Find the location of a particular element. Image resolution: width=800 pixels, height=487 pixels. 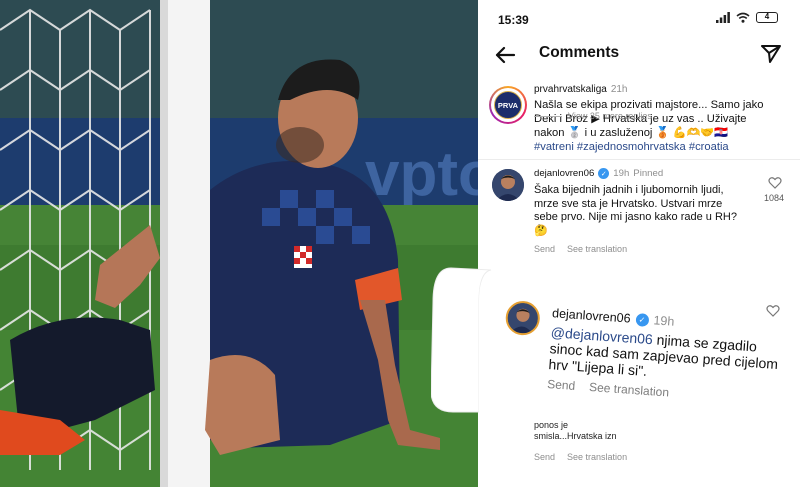

prva-logo: PRVA is located at coordinates (508, 105).